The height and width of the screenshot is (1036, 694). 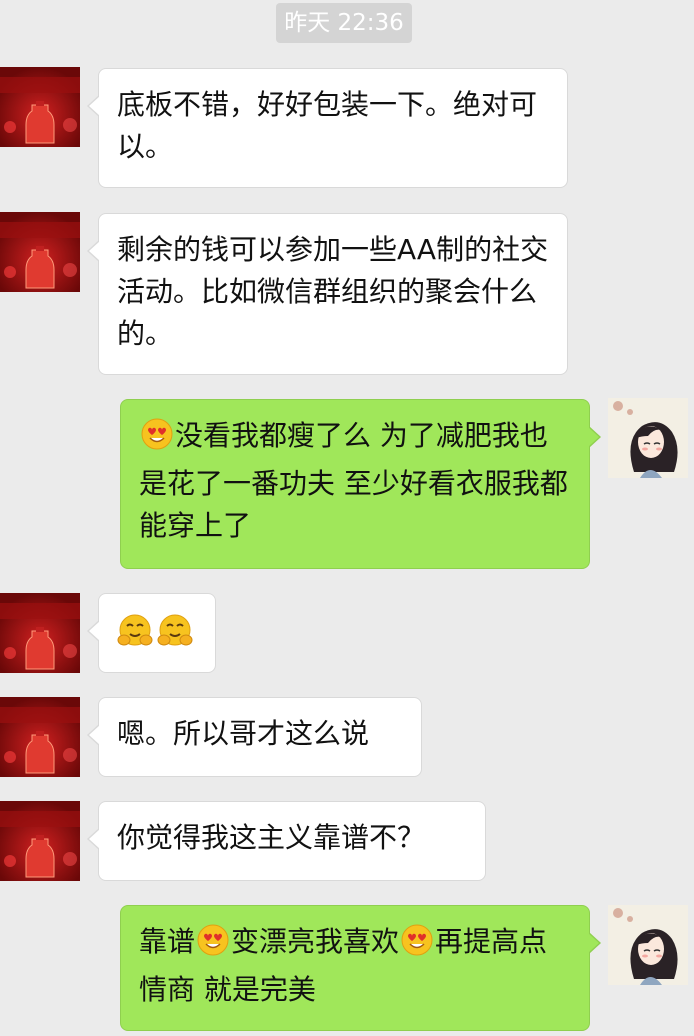 What do you see at coordinates (353, 480) in the screenshot?
I see `message-text: 没看我都瘦了么 为了减肥我也是花了一番功夫 至少好看衣服我都能穿上了` at bounding box center [353, 480].